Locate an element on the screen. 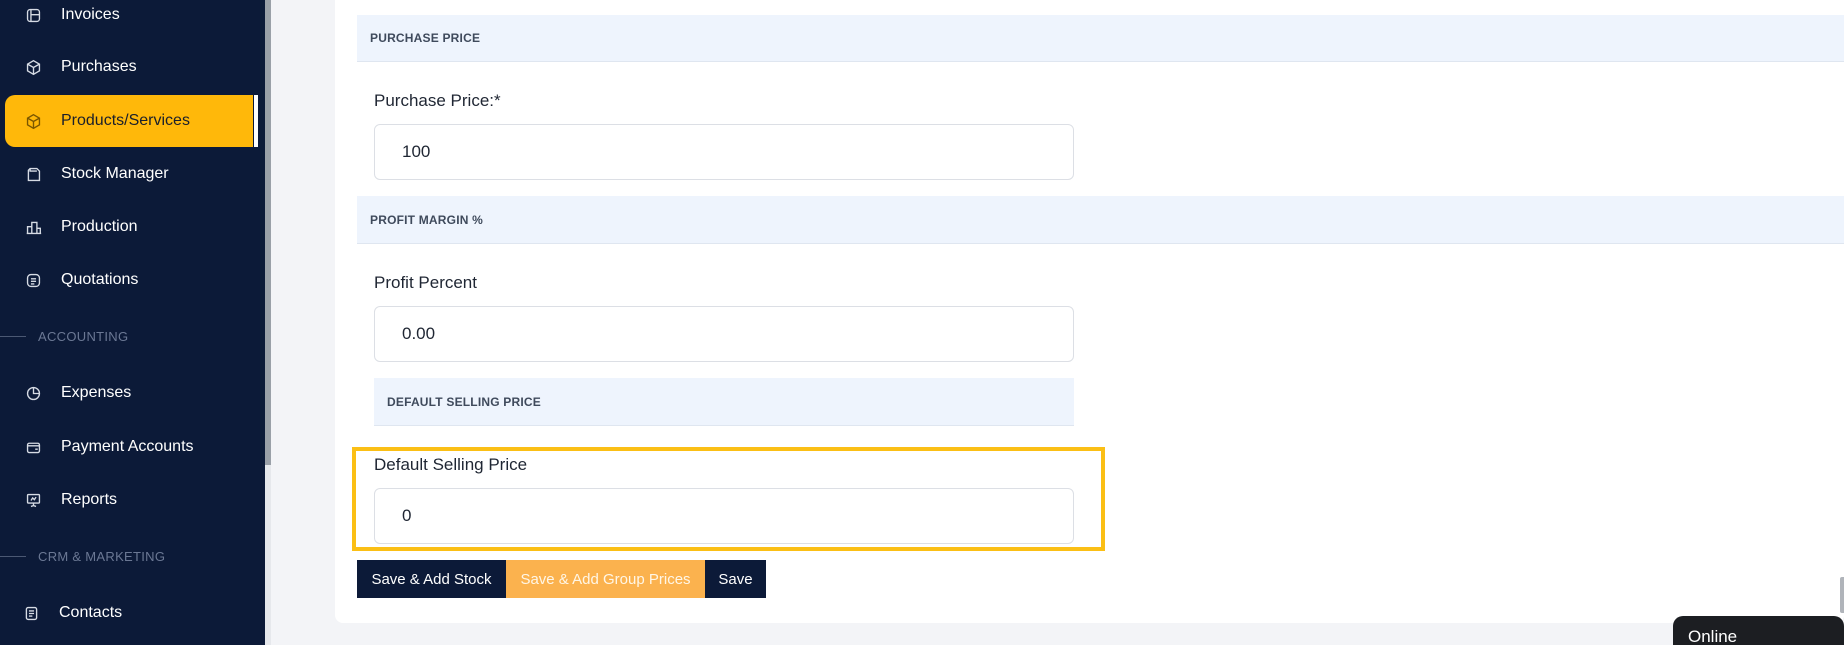  invoice-icon is located at coordinates (33, 15).